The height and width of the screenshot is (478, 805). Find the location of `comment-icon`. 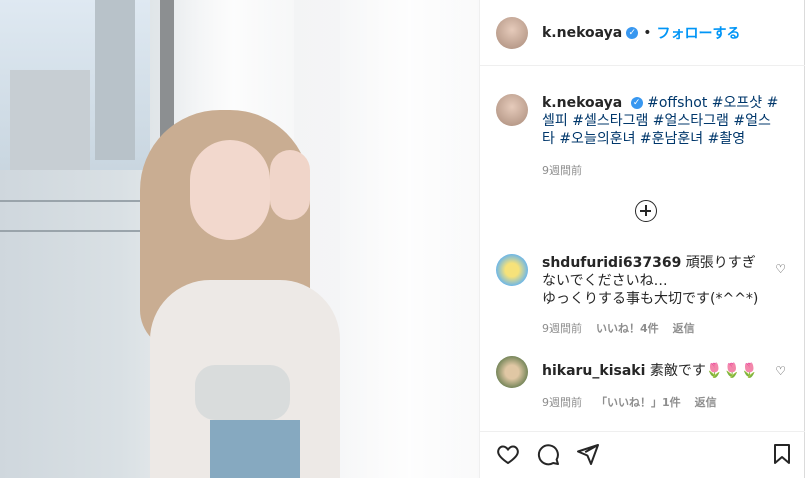

comment-icon is located at coordinates (548, 454).